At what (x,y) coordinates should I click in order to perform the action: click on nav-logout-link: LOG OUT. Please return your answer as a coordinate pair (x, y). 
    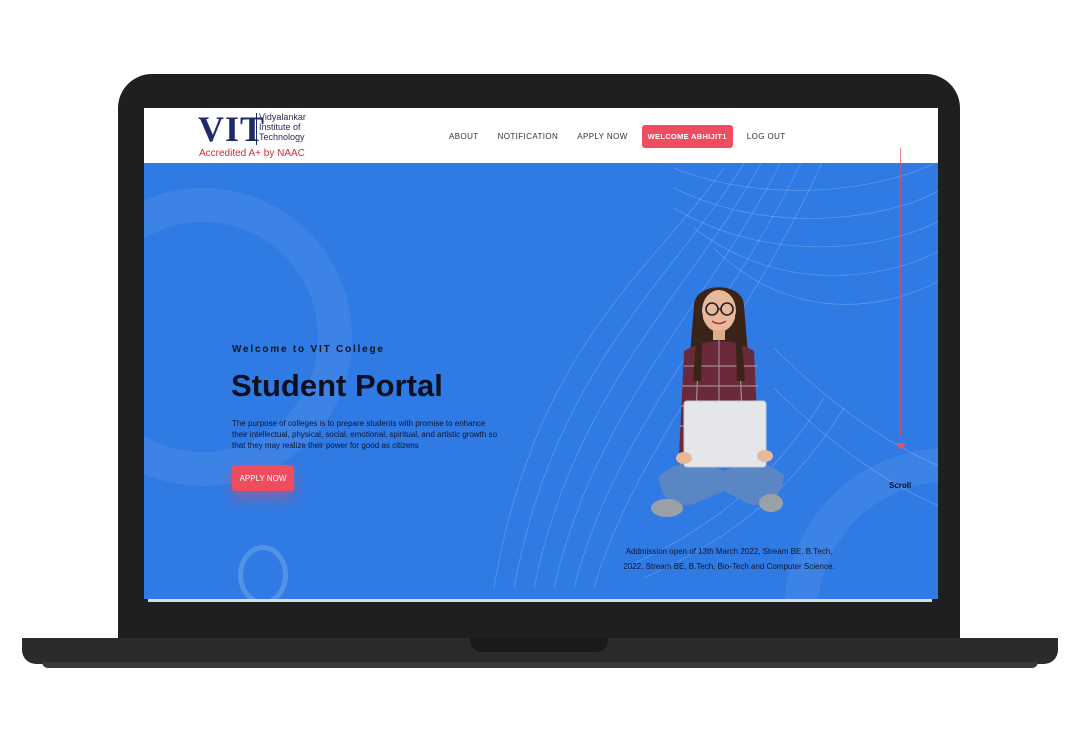
    Looking at the image, I should click on (766, 136).